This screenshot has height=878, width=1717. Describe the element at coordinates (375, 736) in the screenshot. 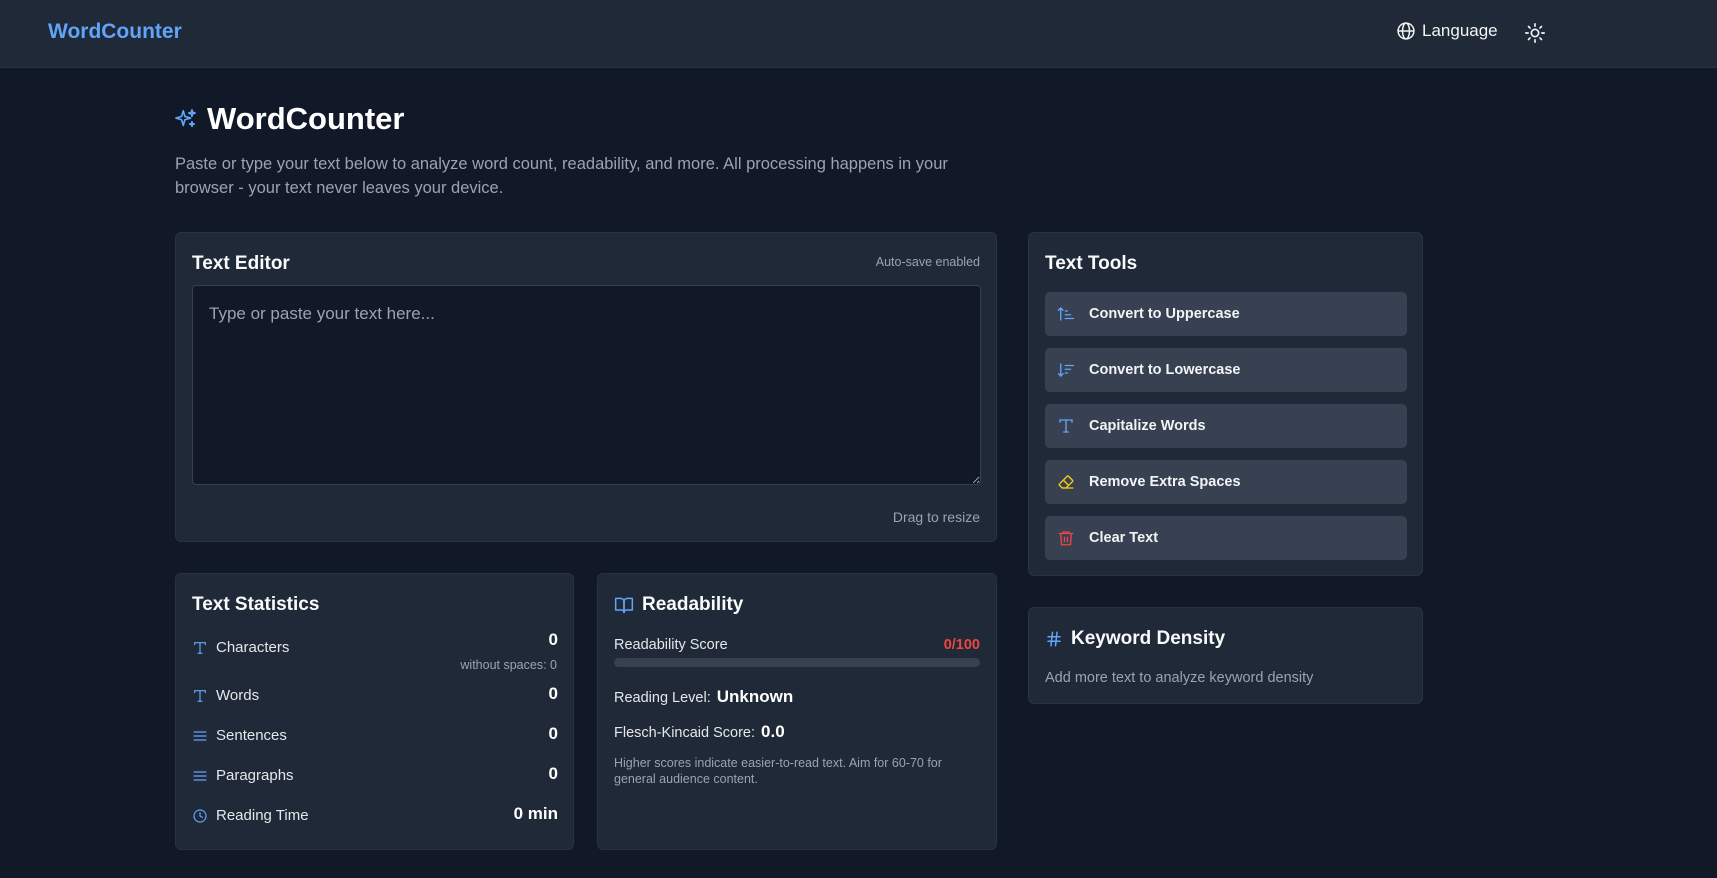

I see `stat-sentences: Sentences 0` at that location.